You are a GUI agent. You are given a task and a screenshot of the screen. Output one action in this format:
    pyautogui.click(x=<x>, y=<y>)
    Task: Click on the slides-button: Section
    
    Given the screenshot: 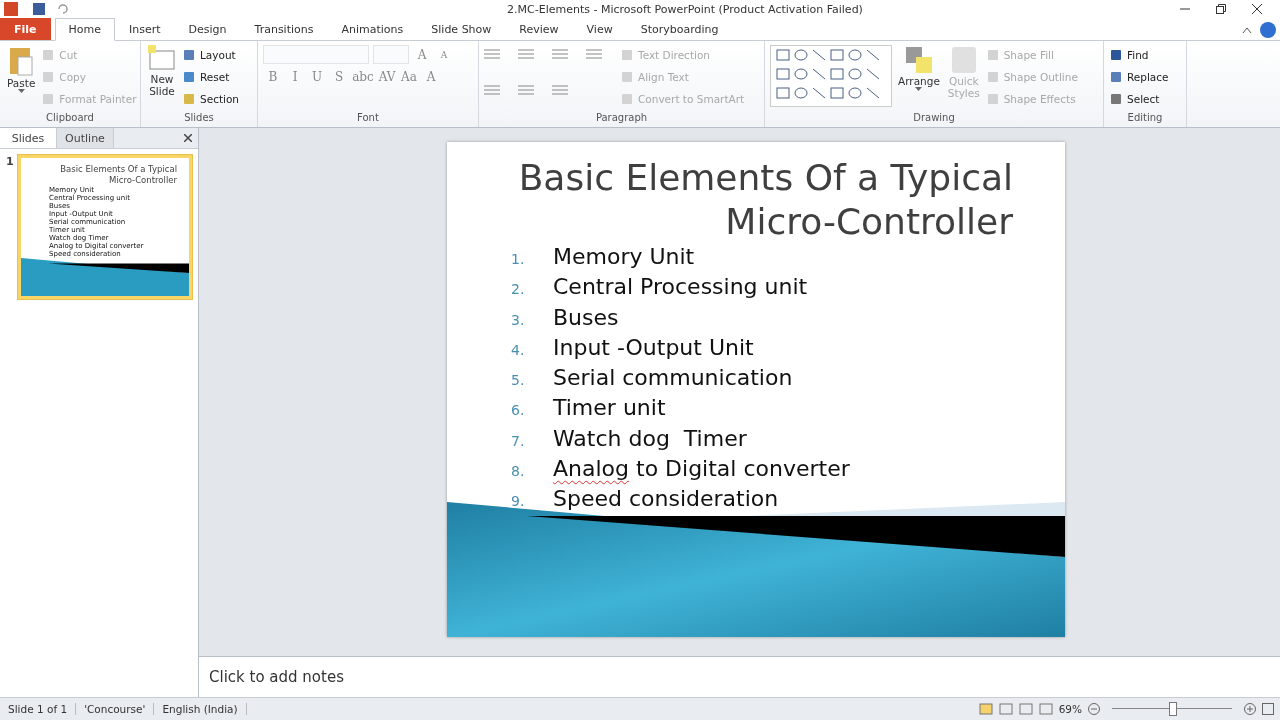 What is the action you would take?
    pyautogui.click(x=210, y=98)
    